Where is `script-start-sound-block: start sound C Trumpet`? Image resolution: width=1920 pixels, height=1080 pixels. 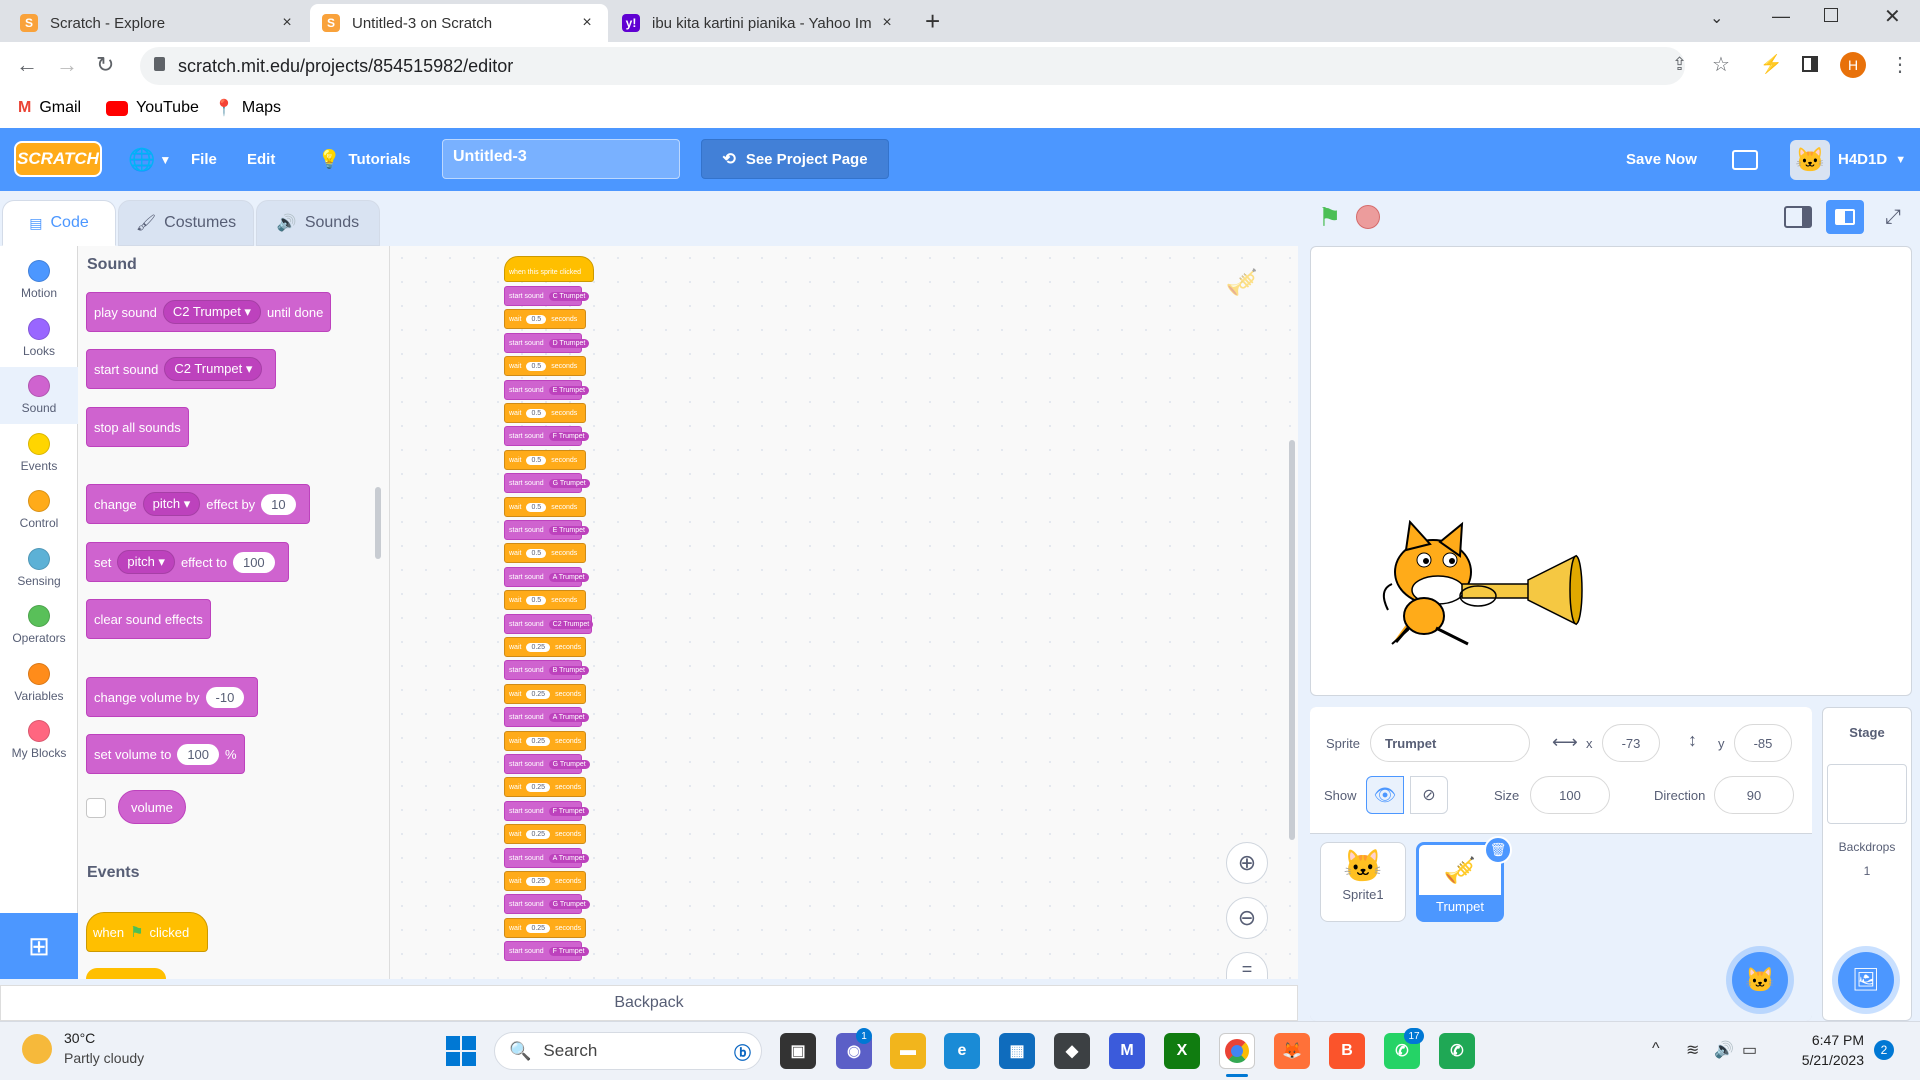
script-start-sound-block: start sound C Trumpet is located at coordinates (547, 296).